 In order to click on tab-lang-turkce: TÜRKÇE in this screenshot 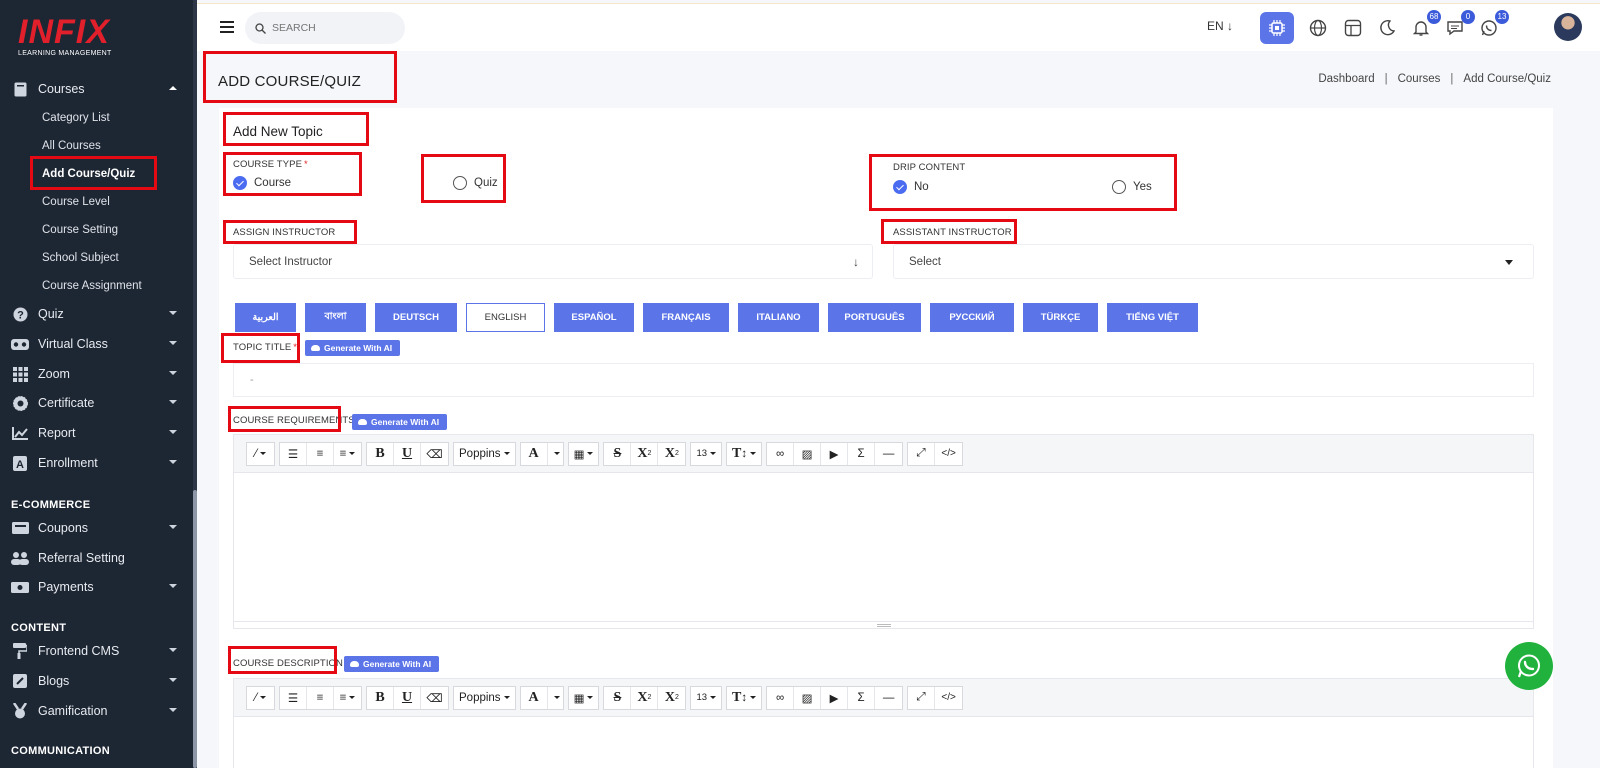, I will do `click(1060, 317)`.